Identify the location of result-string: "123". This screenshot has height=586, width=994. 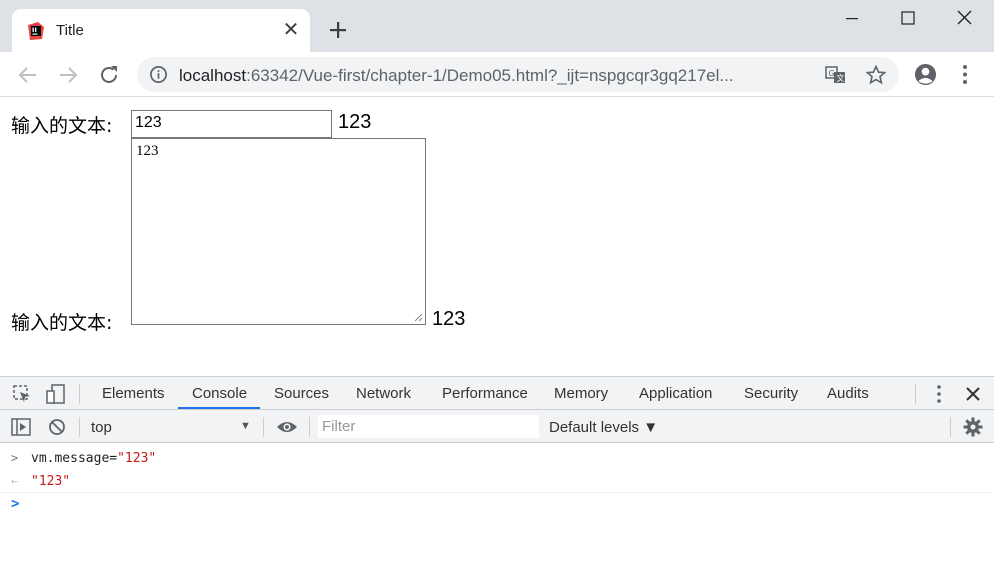
(51, 481).